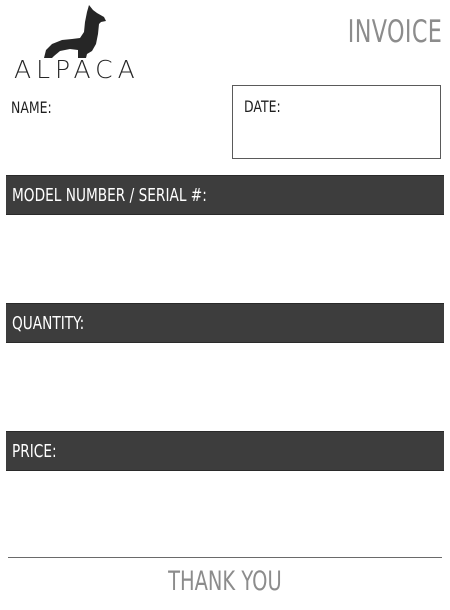 The width and height of the screenshot is (450, 610). I want to click on name-label: NAME:, so click(31, 107).